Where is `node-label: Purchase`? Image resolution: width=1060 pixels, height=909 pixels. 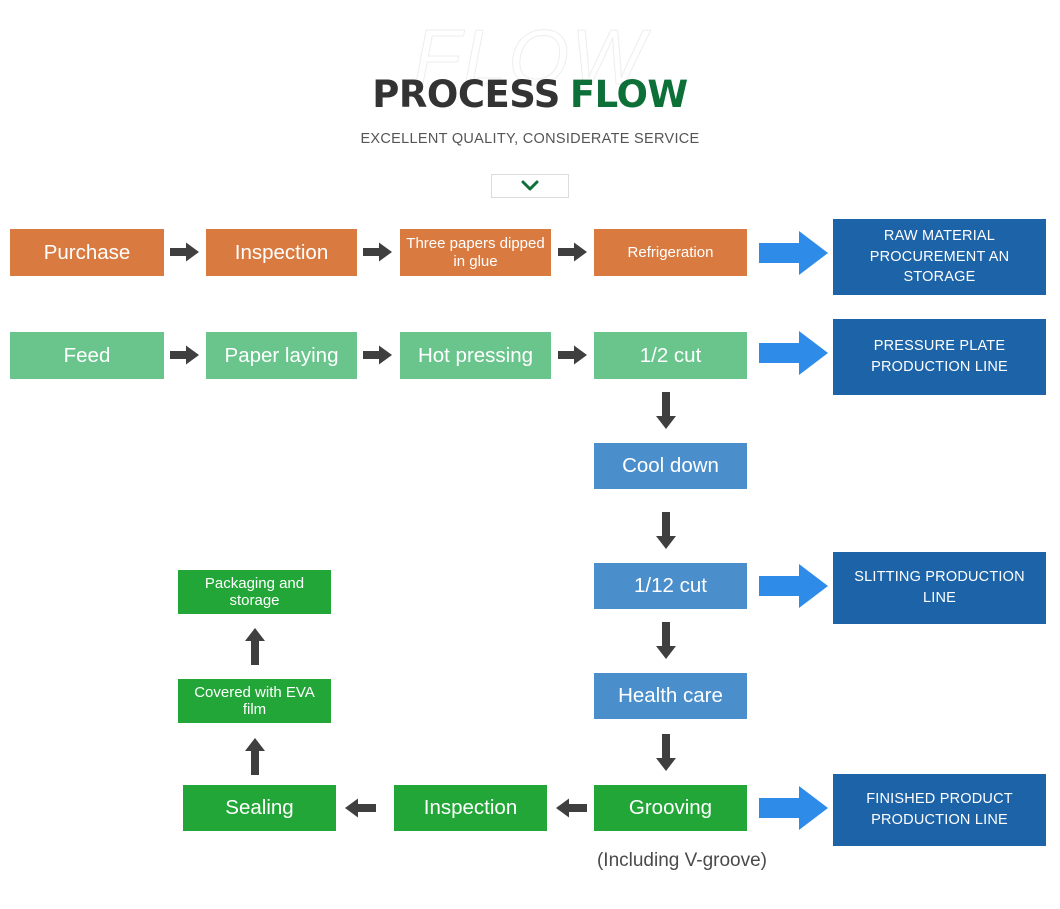 node-label: Purchase is located at coordinates (87, 252).